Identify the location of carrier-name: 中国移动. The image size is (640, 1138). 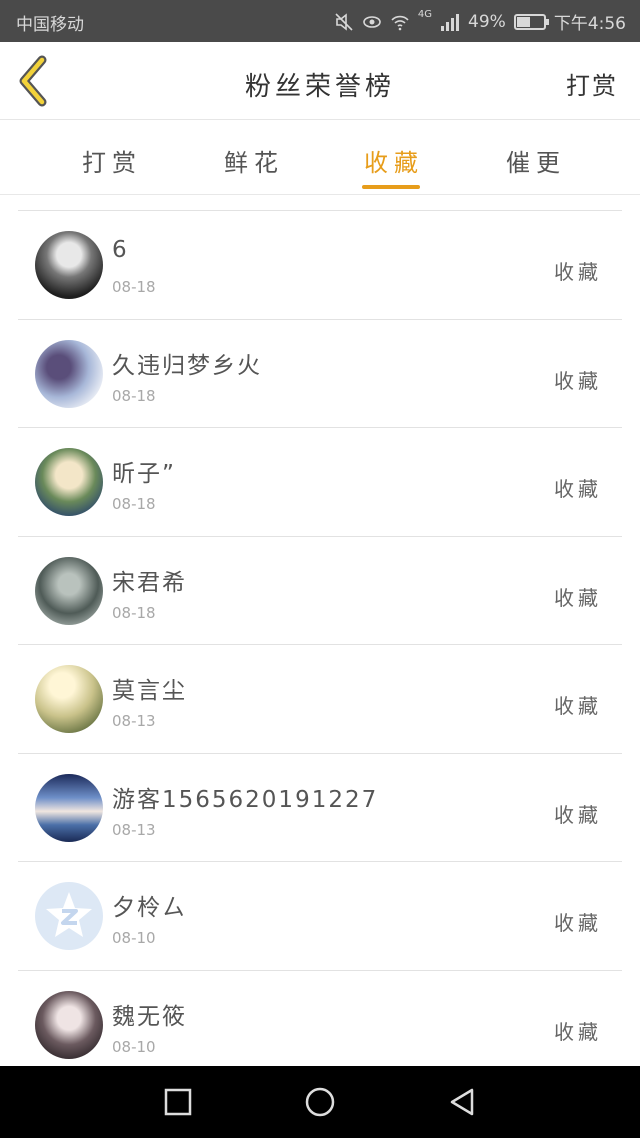
(50, 25).